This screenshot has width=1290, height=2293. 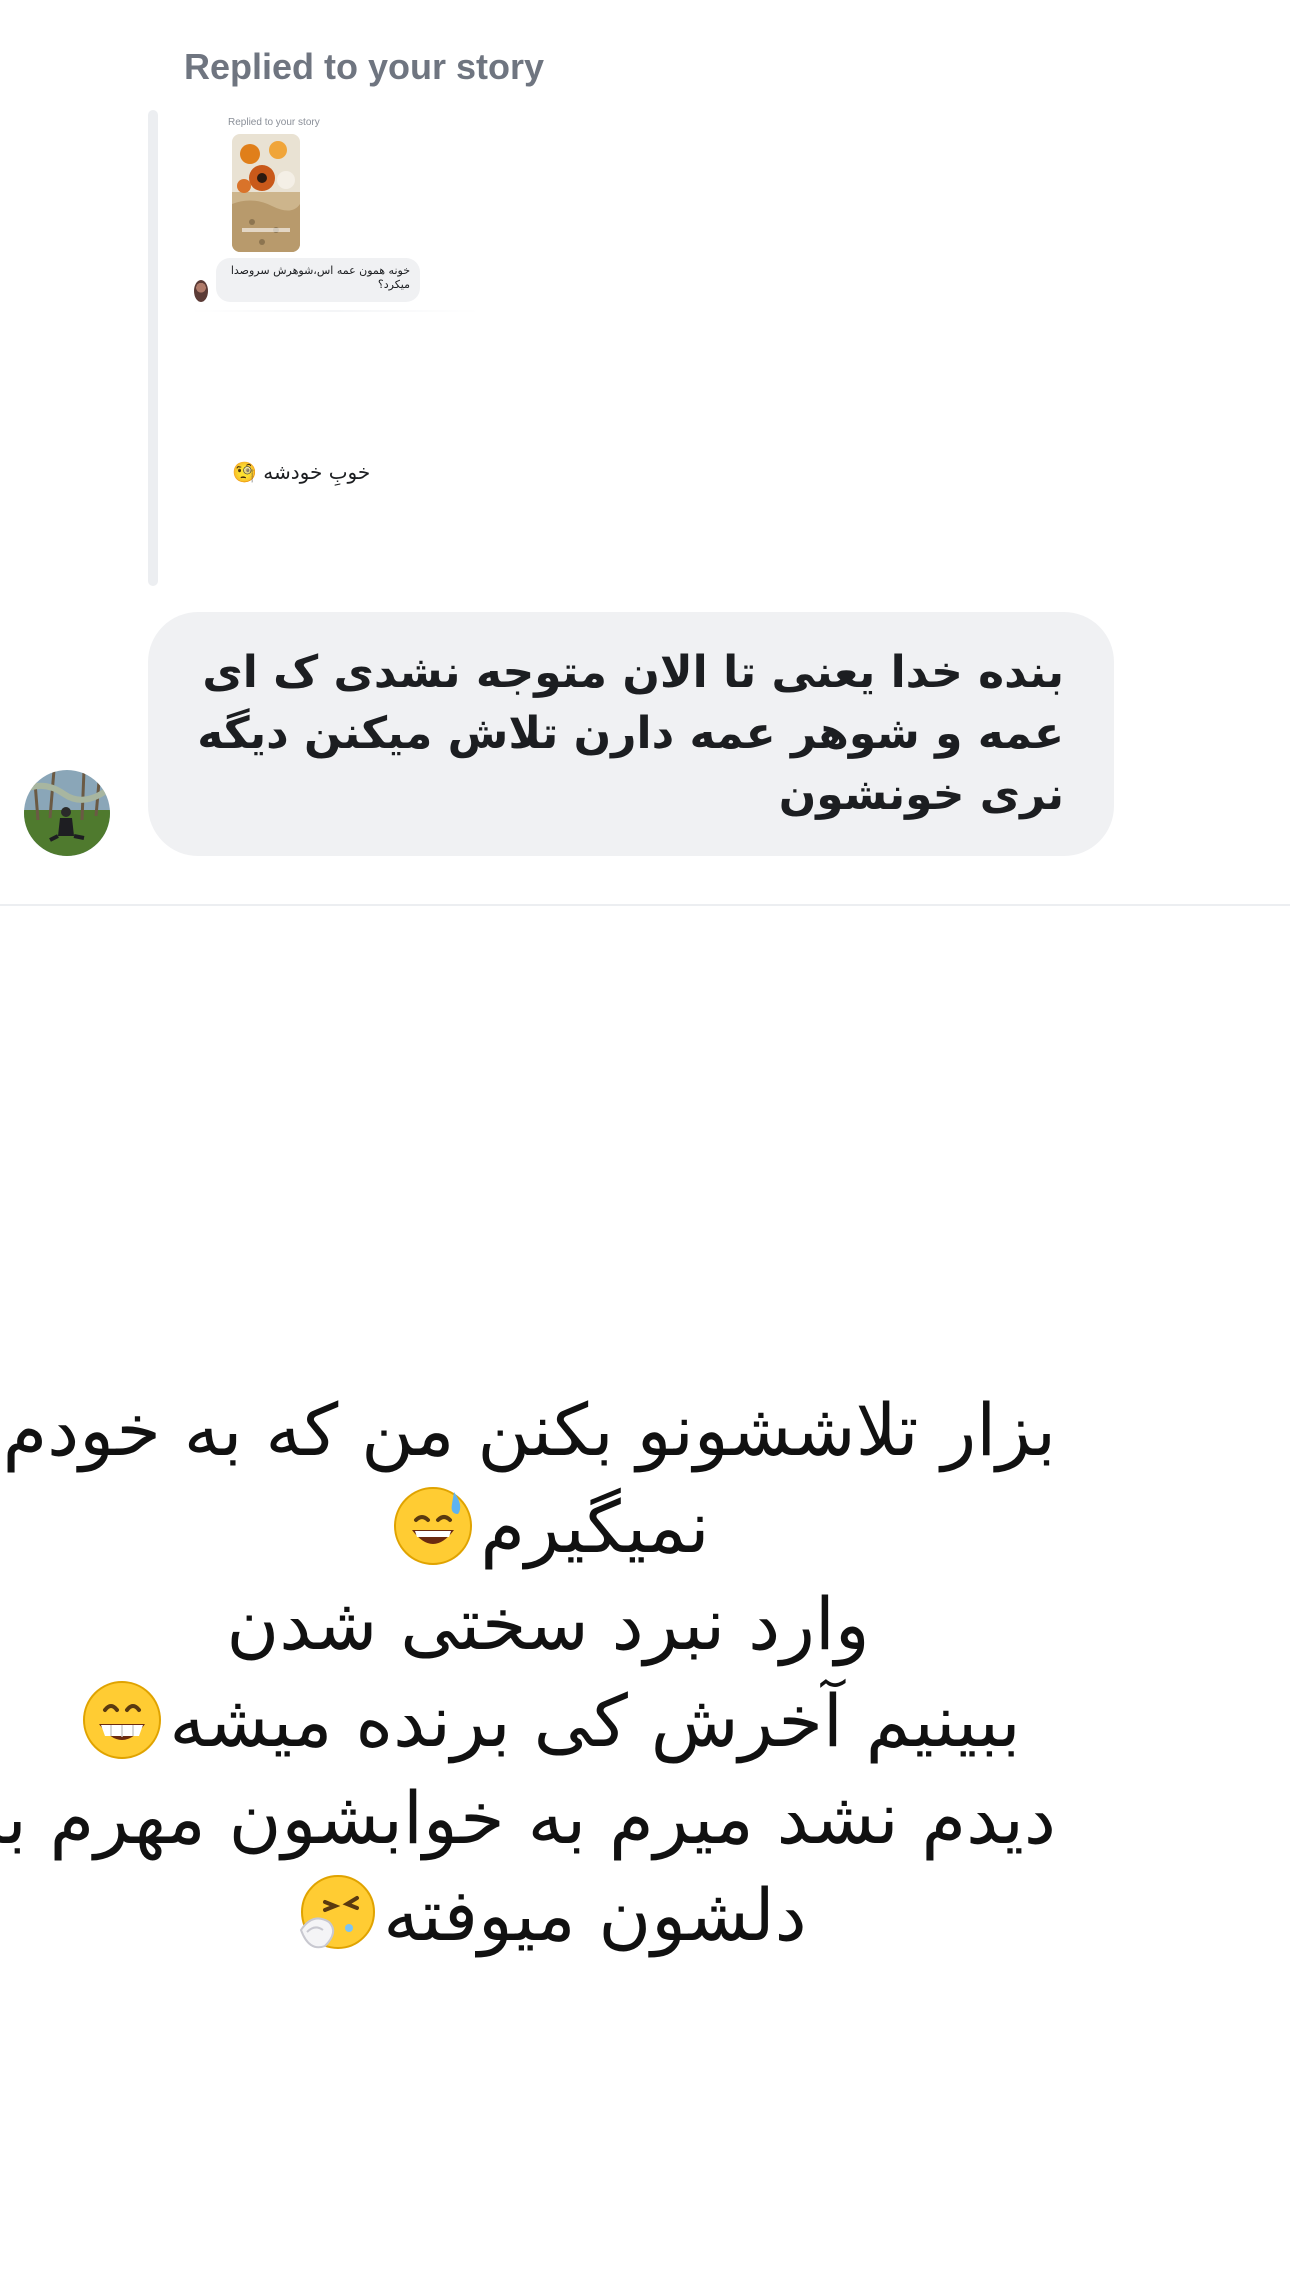 I want to click on caption-line-2: نمیگیرم, so click(x=548, y=1527).